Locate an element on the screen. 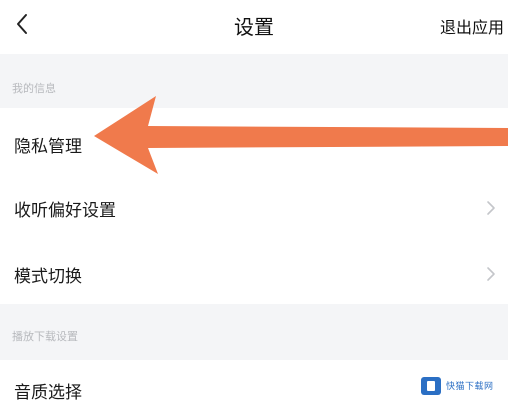 This screenshot has width=508, height=414. watermark: 快猫下载网 is located at coordinates (458, 386).